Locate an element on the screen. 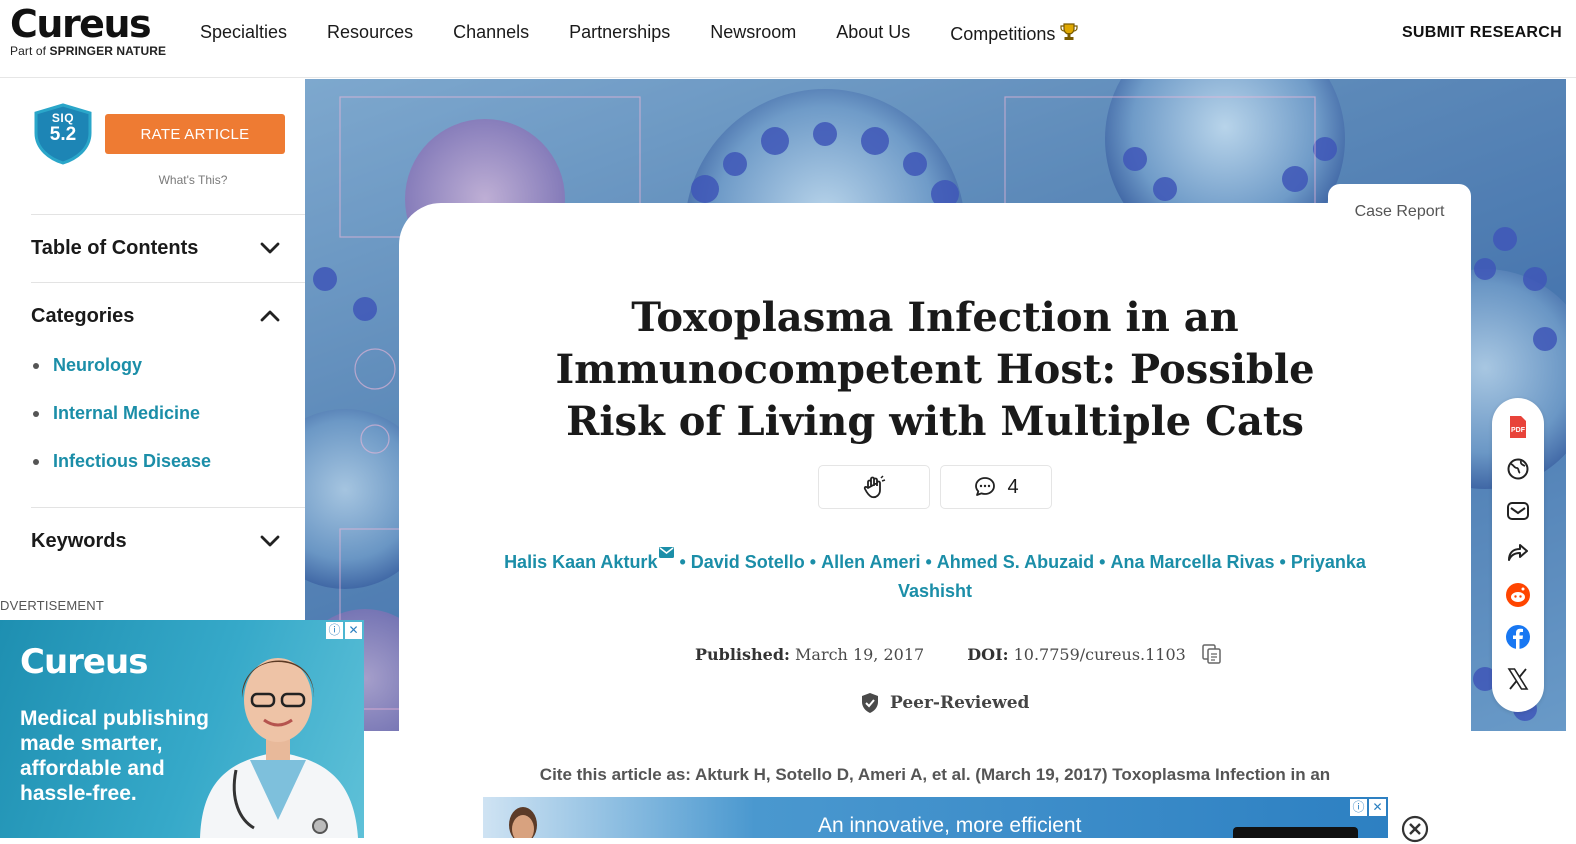 Image resolution: width=1576 pixels, height=844 pixels. doi: DOI: 10.7759/cureus.1103 is located at coordinates (1076, 654).